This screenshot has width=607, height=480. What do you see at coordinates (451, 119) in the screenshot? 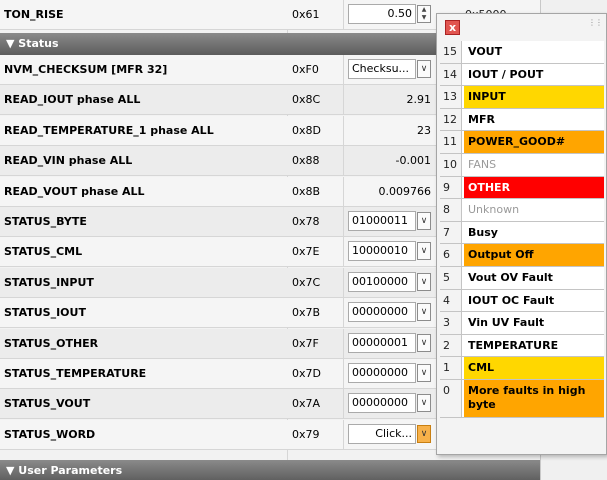
I see `bit-number: 12` at bounding box center [451, 119].